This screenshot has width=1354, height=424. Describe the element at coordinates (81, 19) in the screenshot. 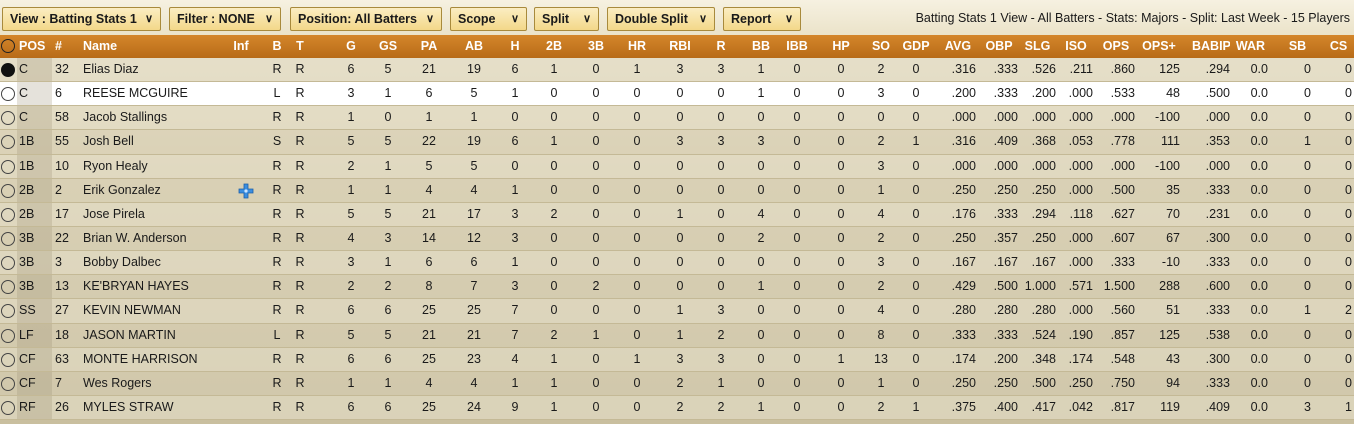

I see `view-dropdown: View : Batting Stats 1 ∨` at that location.